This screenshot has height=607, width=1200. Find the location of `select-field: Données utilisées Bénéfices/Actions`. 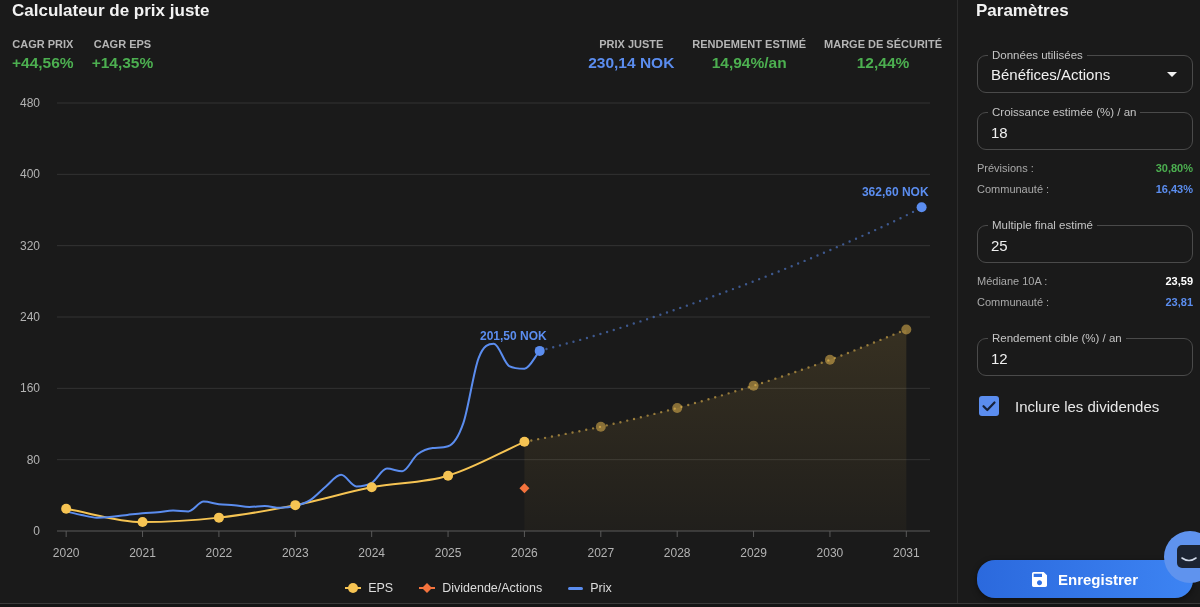

select-field: Données utilisées Bénéfices/Actions is located at coordinates (1085, 70).